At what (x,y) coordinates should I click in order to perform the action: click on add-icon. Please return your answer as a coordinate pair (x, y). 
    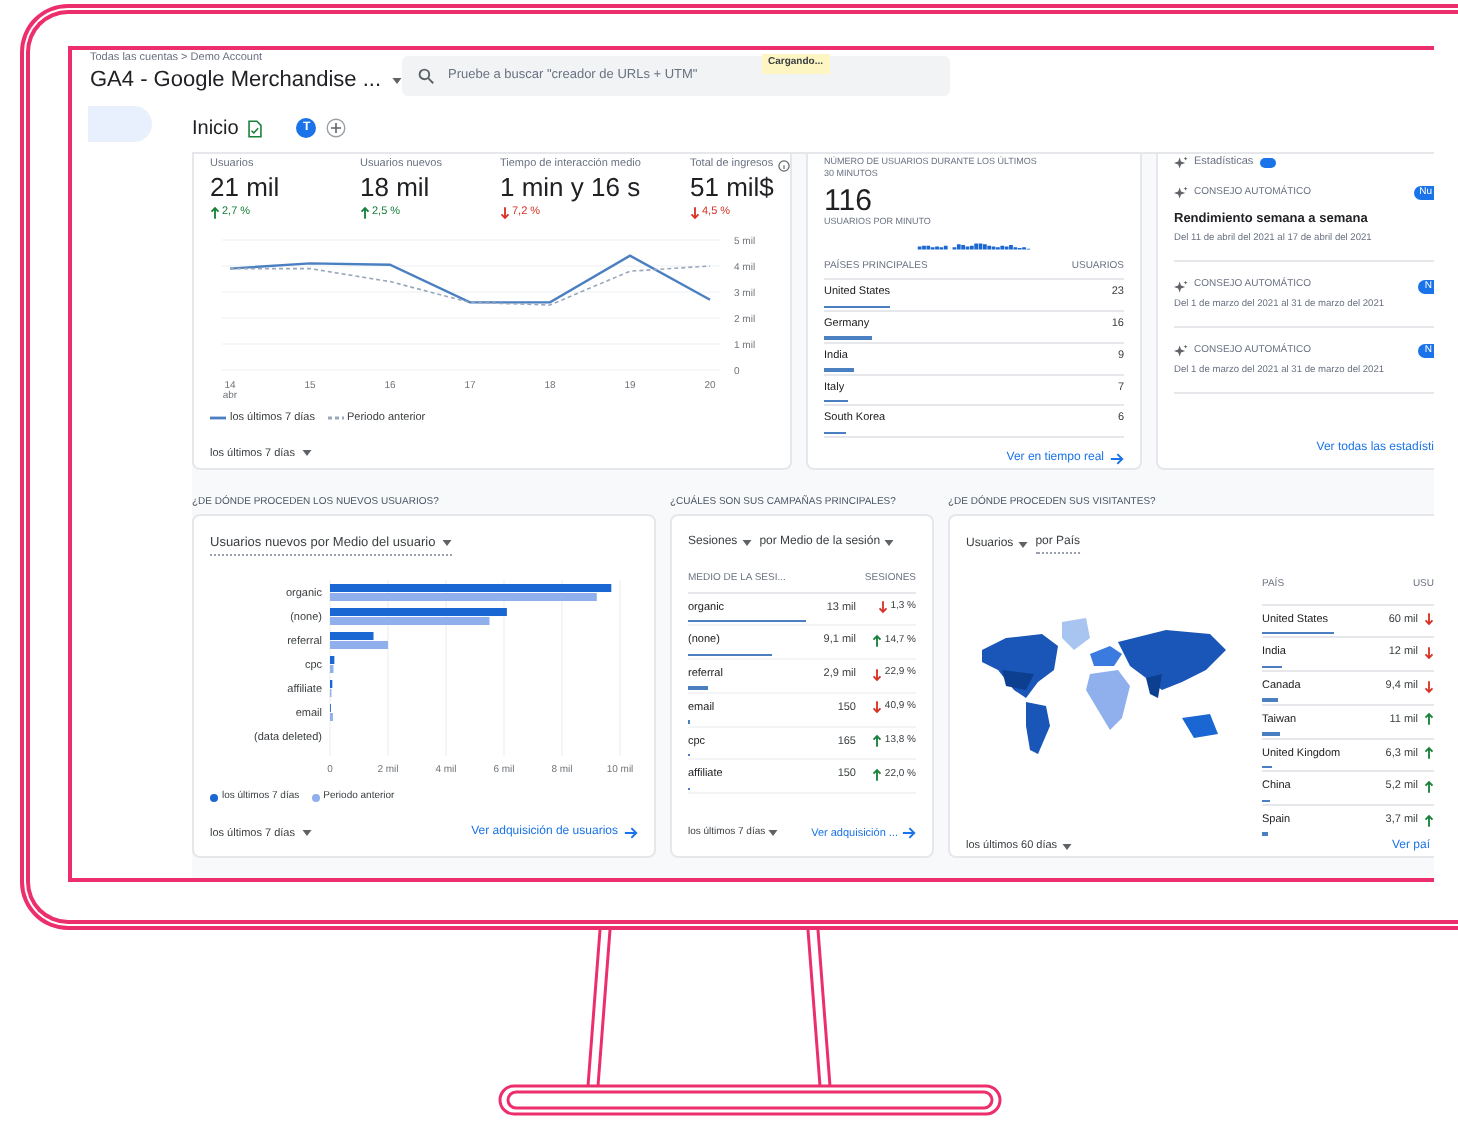
    Looking at the image, I should click on (336, 128).